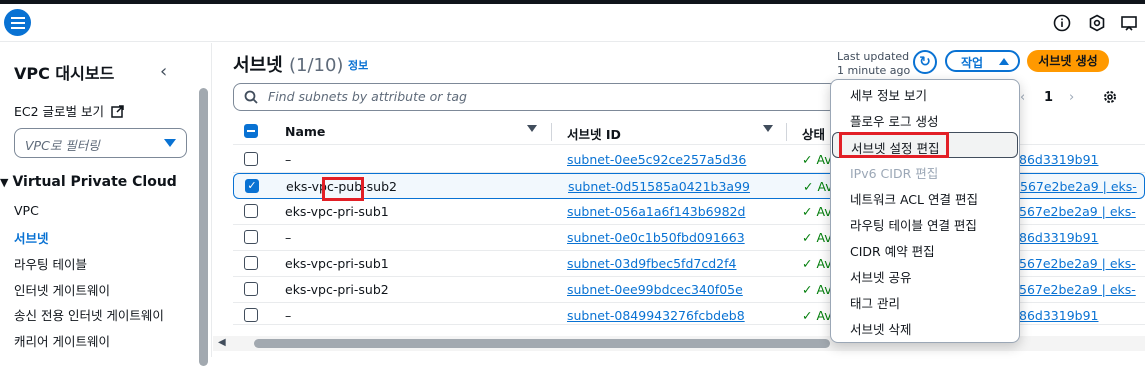  What do you see at coordinates (89, 314) in the screenshot?
I see `sidebar-item-egress-only-igw: 송신 전용 인터넷 게이트웨이` at bounding box center [89, 314].